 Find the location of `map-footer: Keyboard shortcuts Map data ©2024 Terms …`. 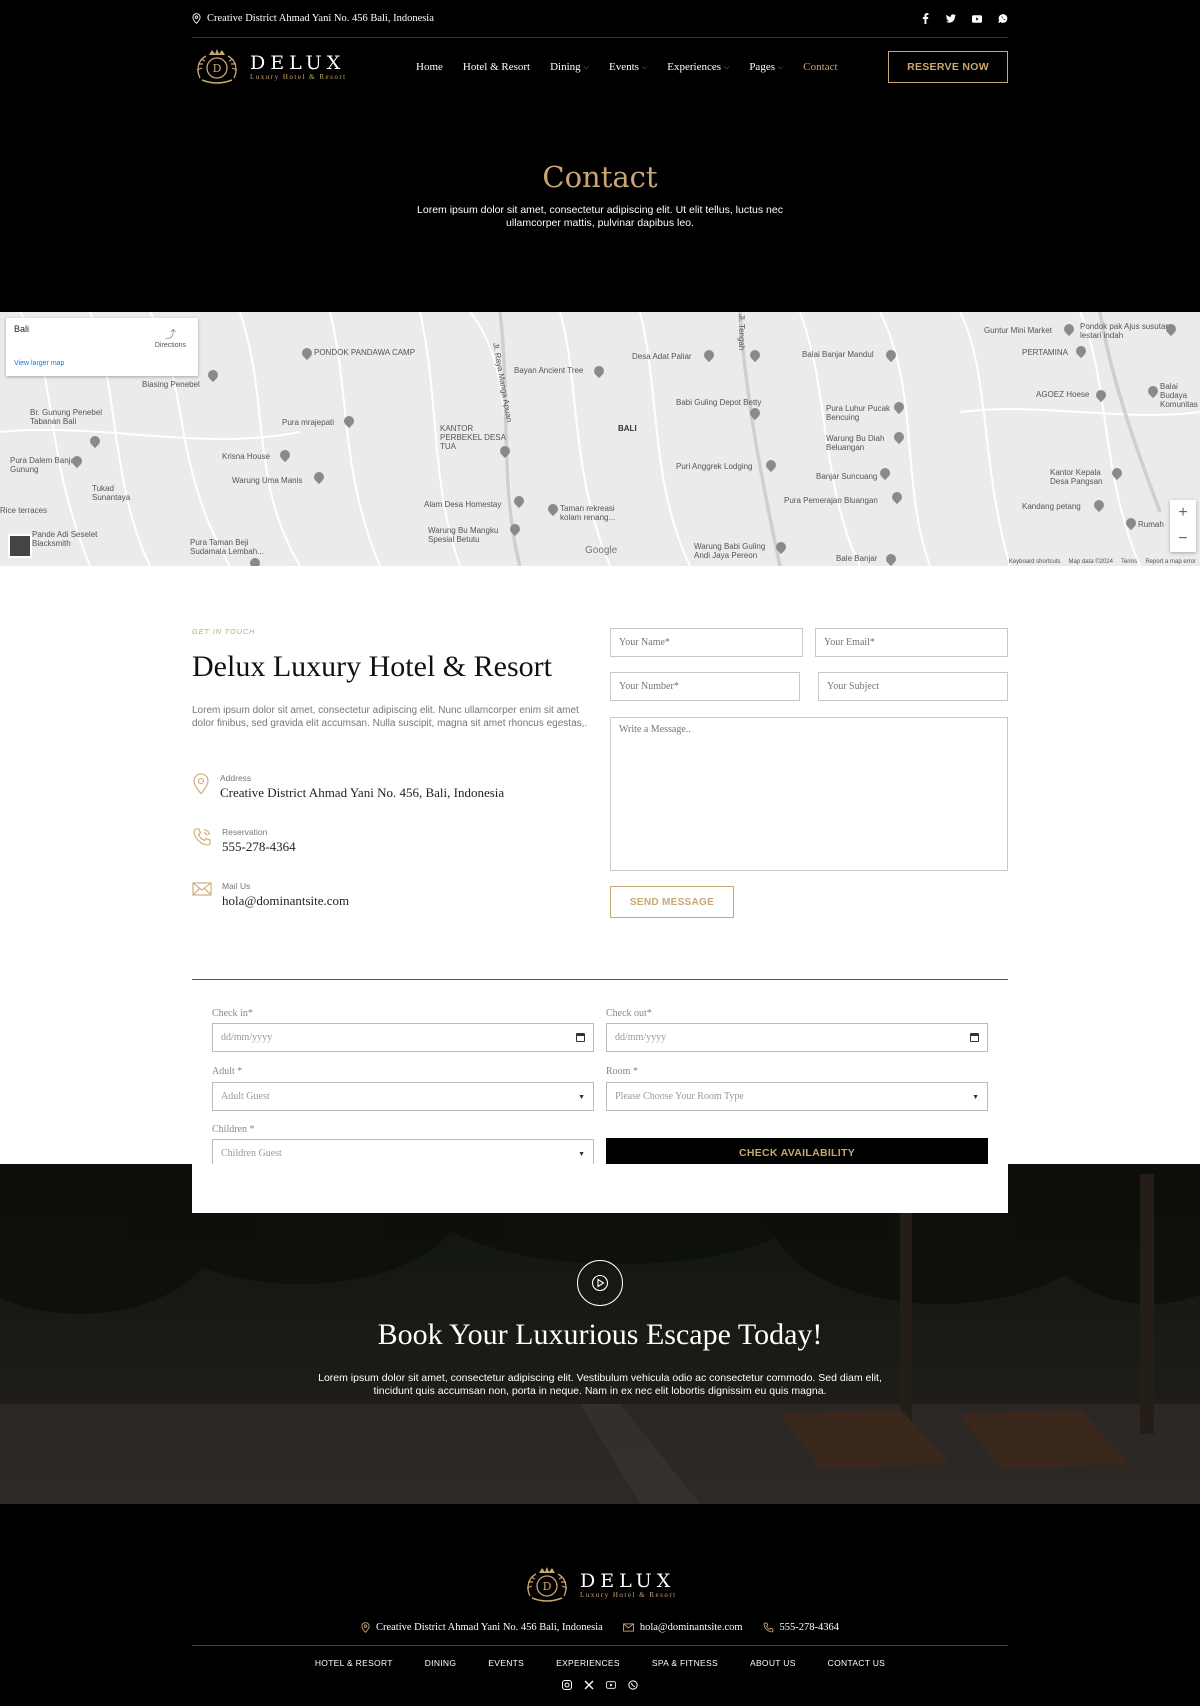

map-footer: Keyboard shortcuts Map data ©2024 Terms … is located at coordinates (1102, 562).